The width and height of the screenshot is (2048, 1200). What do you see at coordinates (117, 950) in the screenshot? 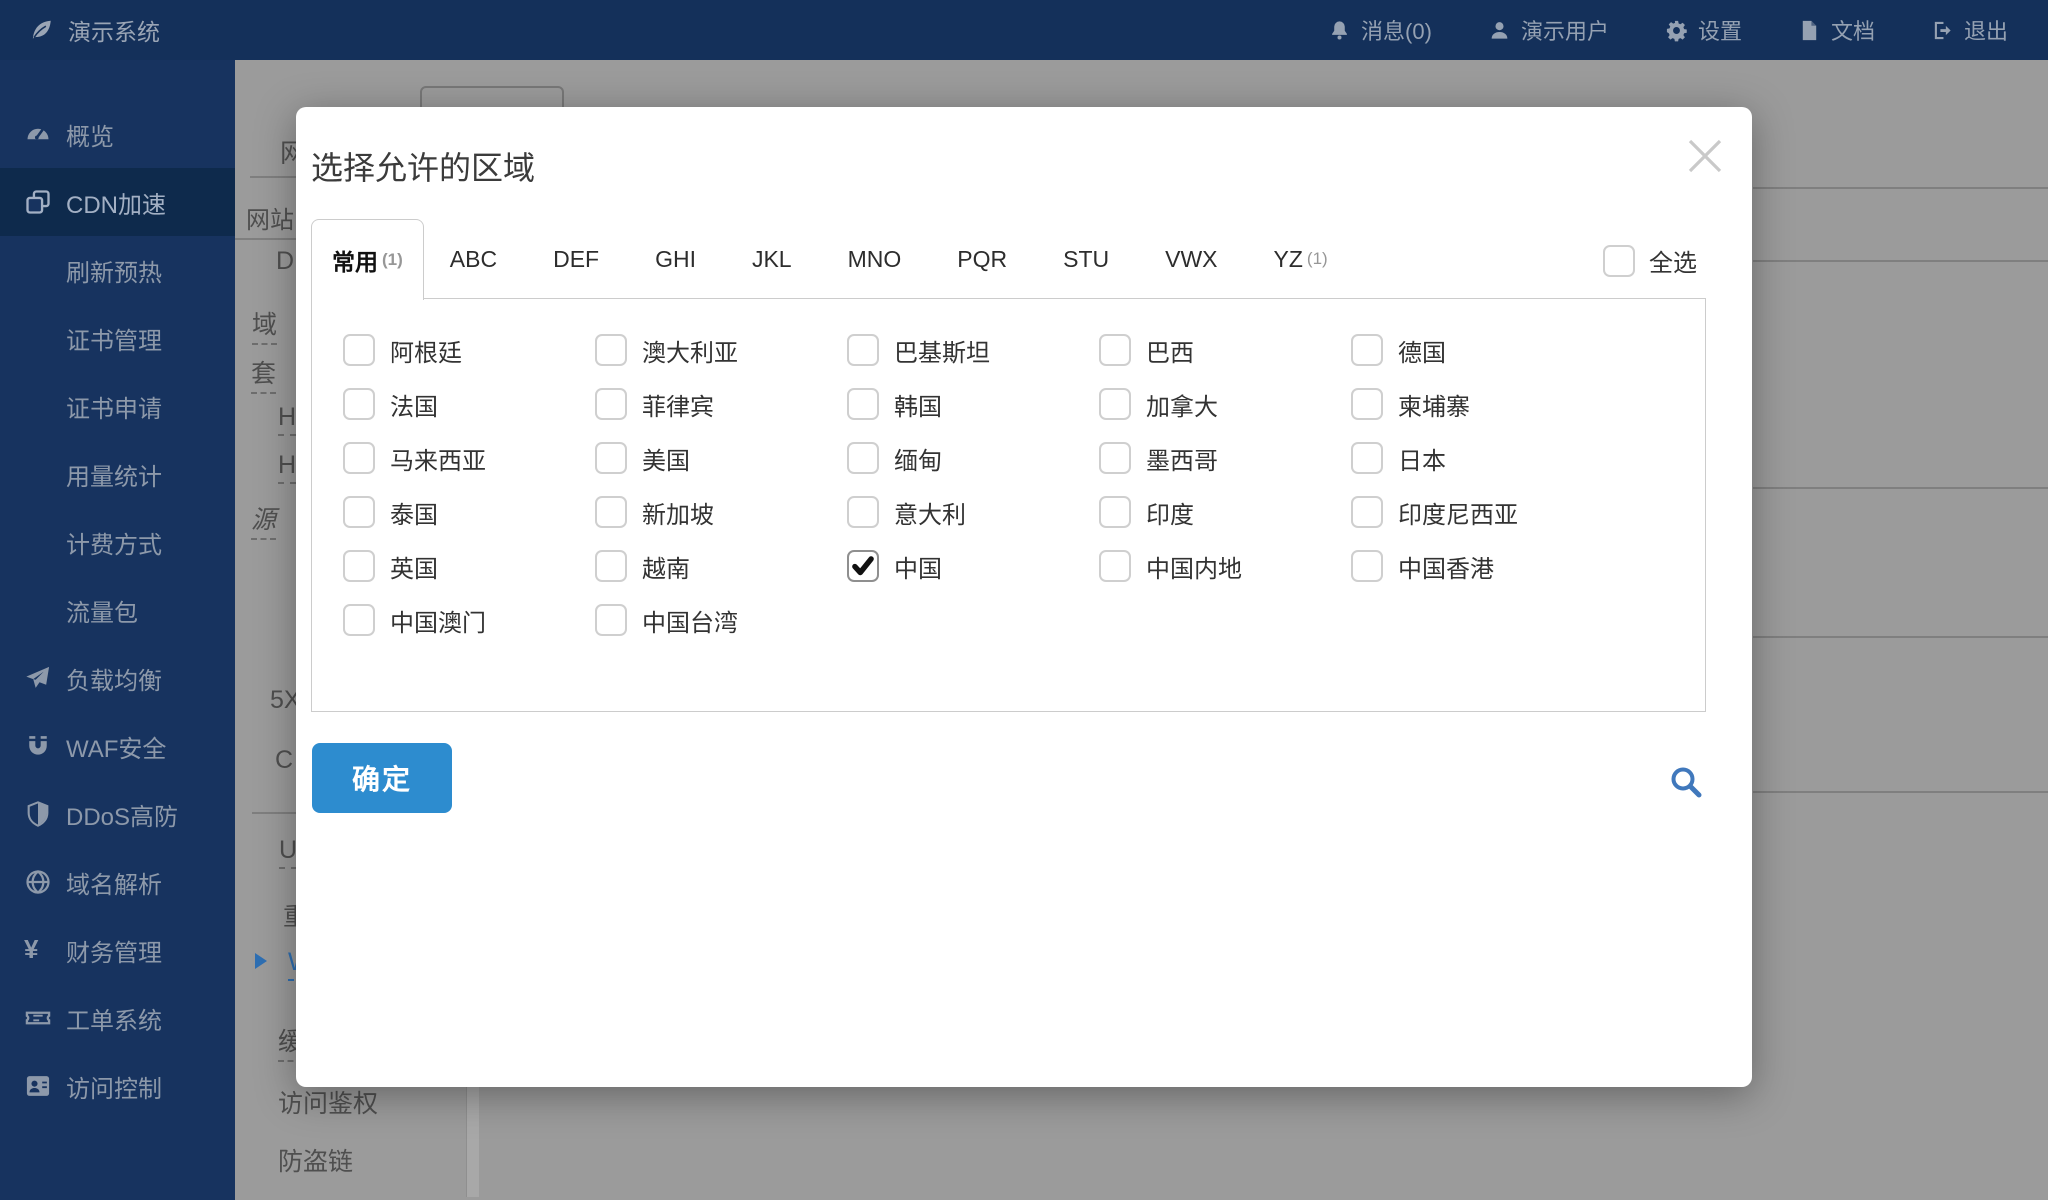
I see `sidebar-item: ¥ 财务管理` at bounding box center [117, 950].